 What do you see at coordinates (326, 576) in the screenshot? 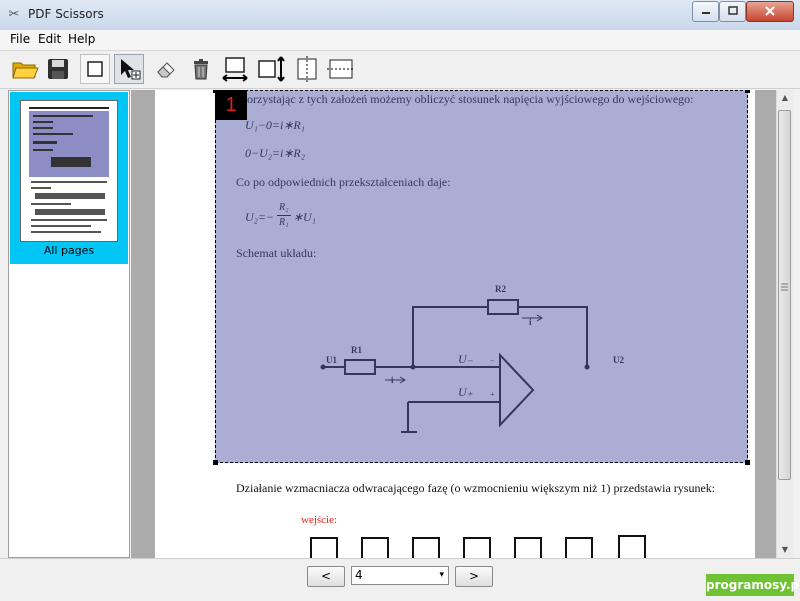
I see `previous-page-button: <` at bounding box center [326, 576].